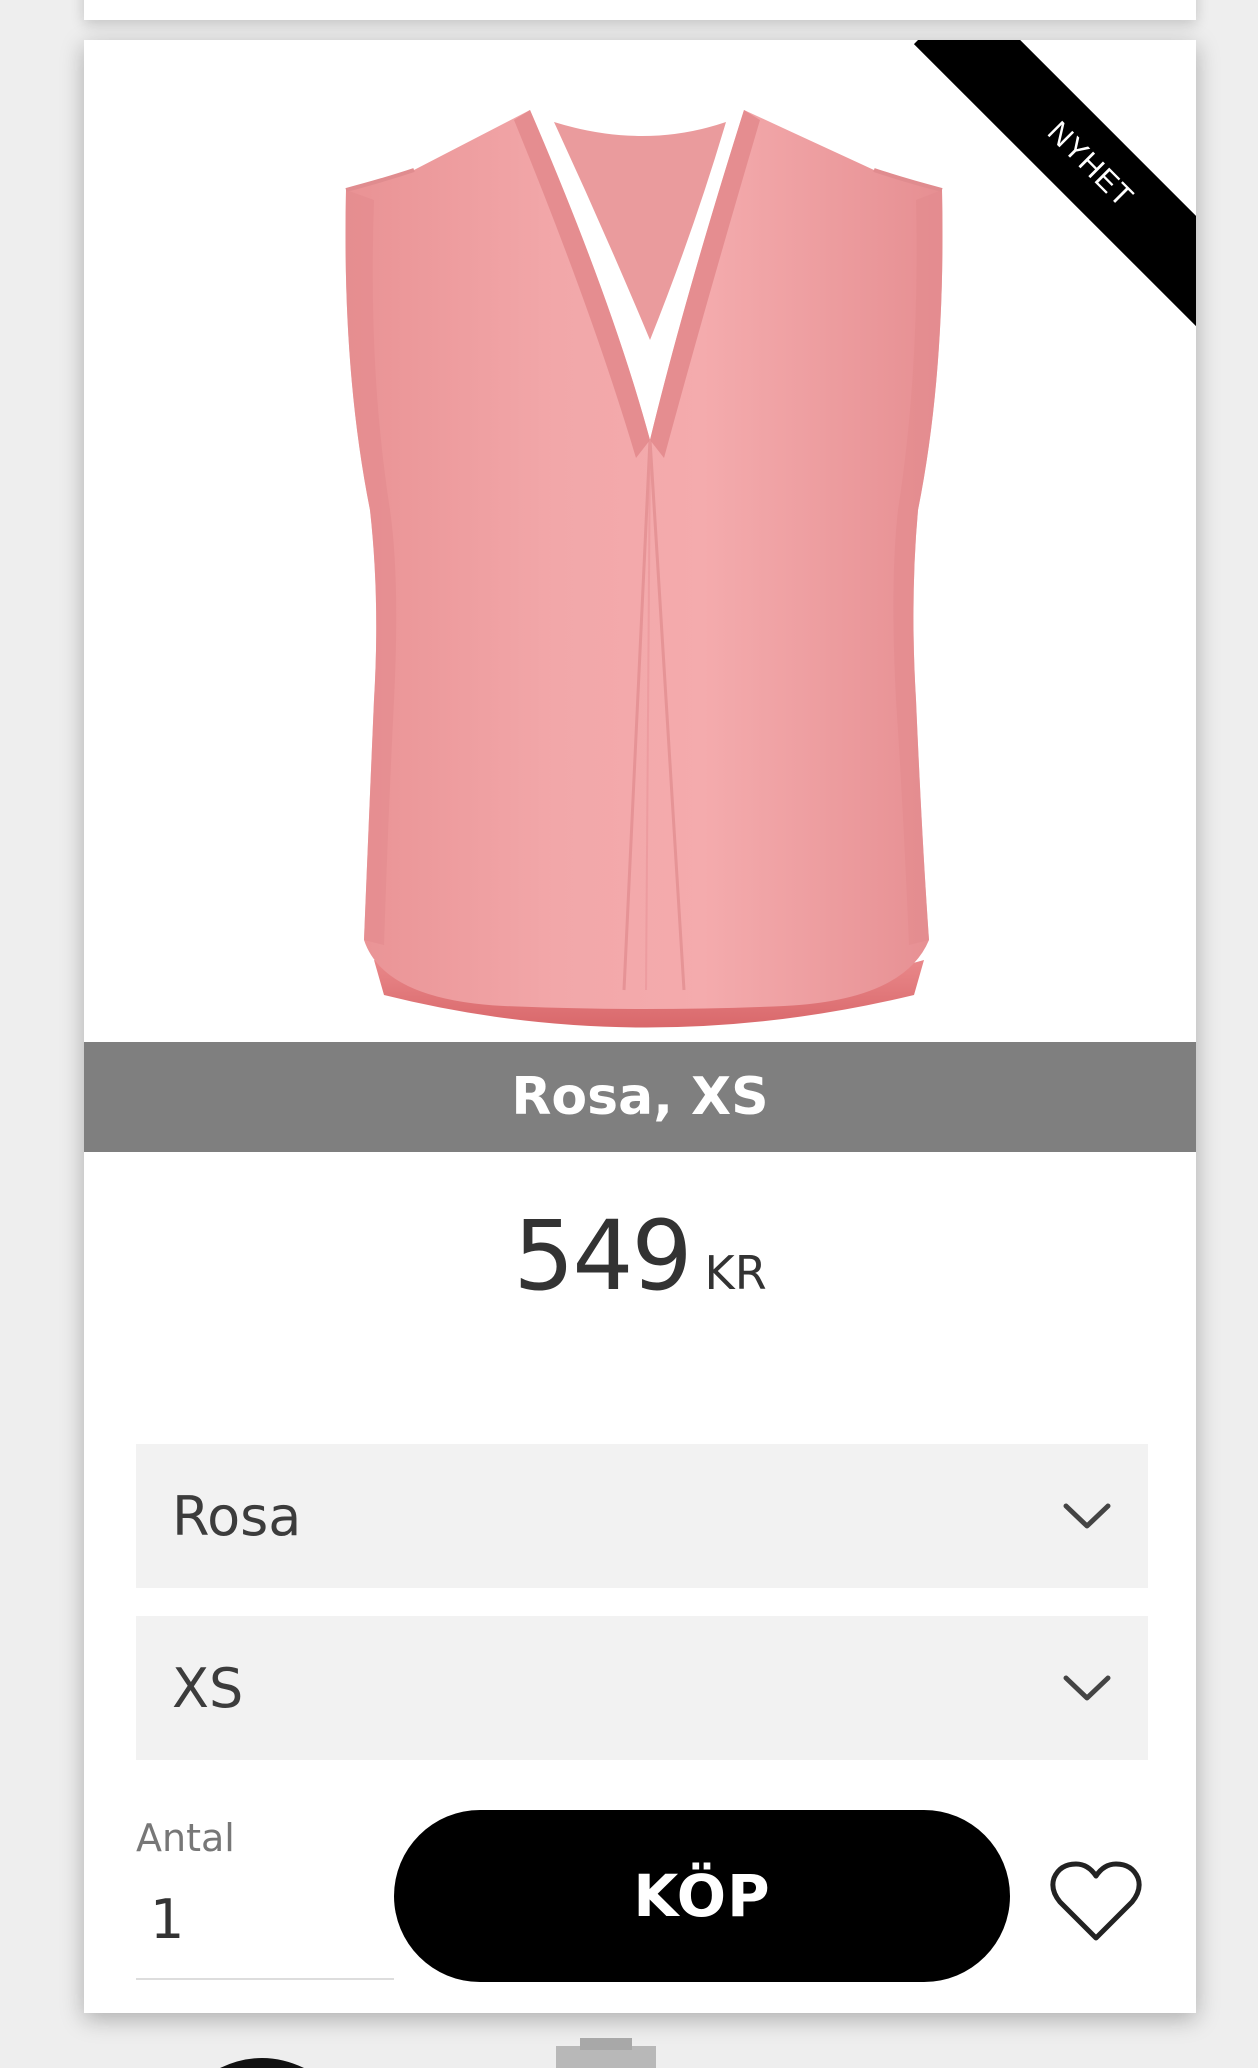  I want to click on price-amount: 549, so click(602, 1256).